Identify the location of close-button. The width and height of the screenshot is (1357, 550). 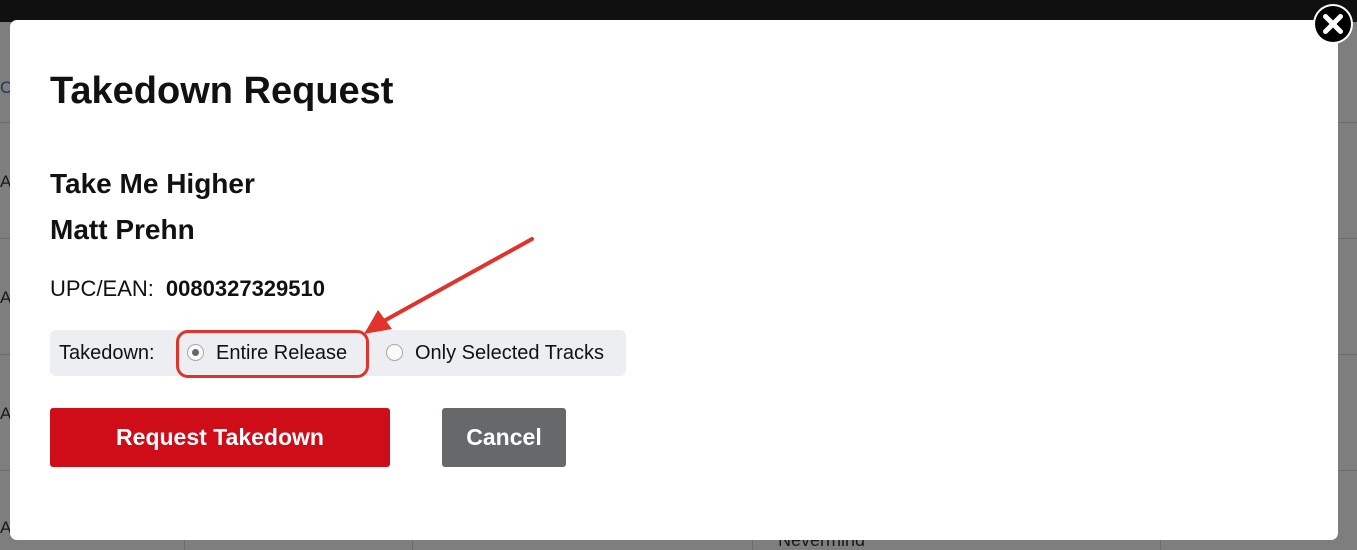
(1333, 24).